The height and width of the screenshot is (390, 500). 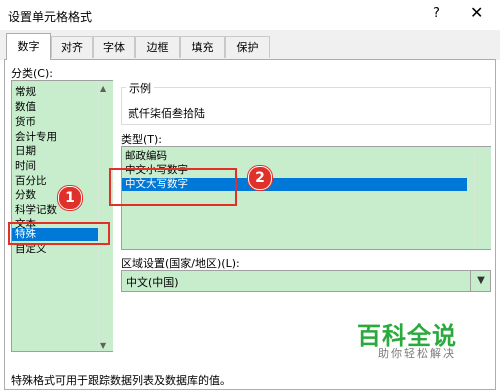 What do you see at coordinates (31, 181) in the screenshot?
I see `category-item: 百分比` at bounding box center [31, 181].